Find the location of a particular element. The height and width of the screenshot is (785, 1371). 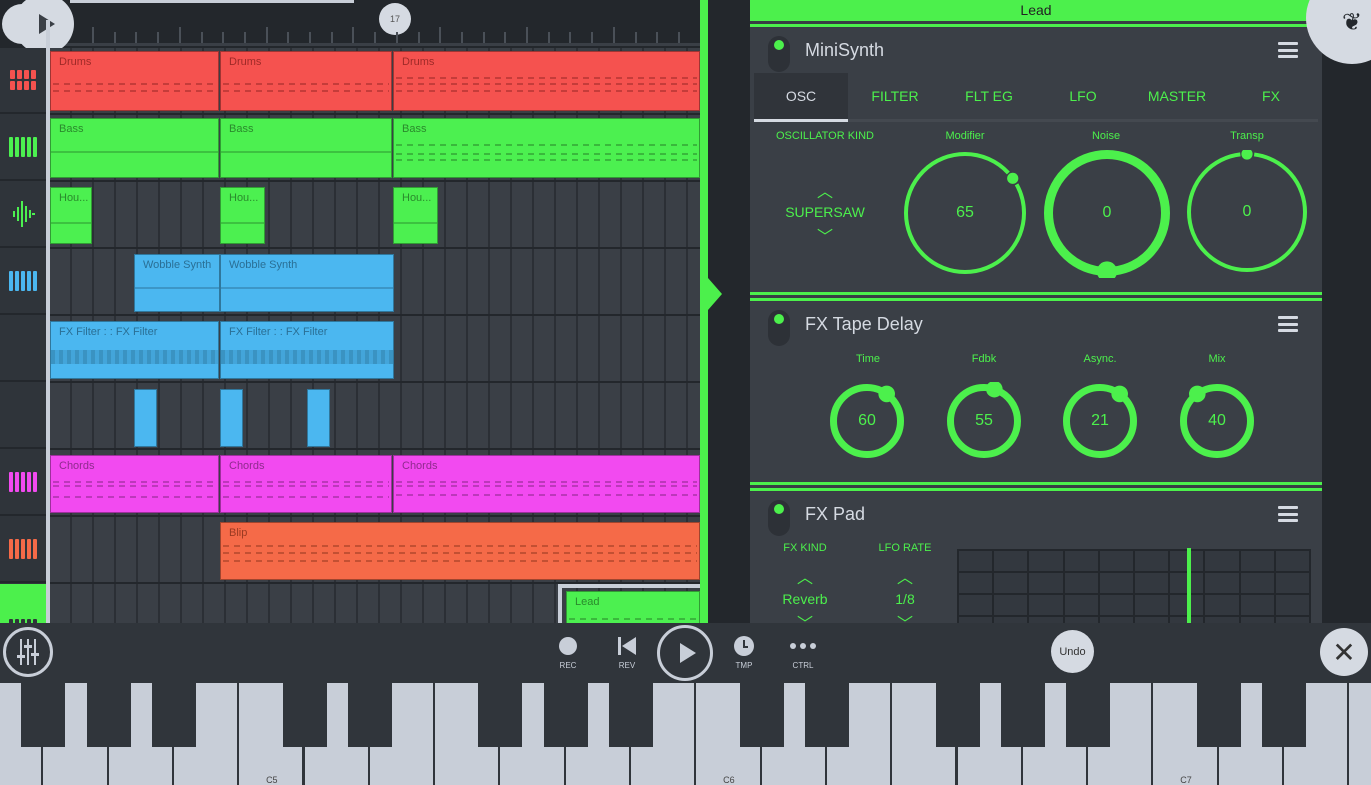

lane-drums: Drums Drums Drums is located at coordinates (375, 81).